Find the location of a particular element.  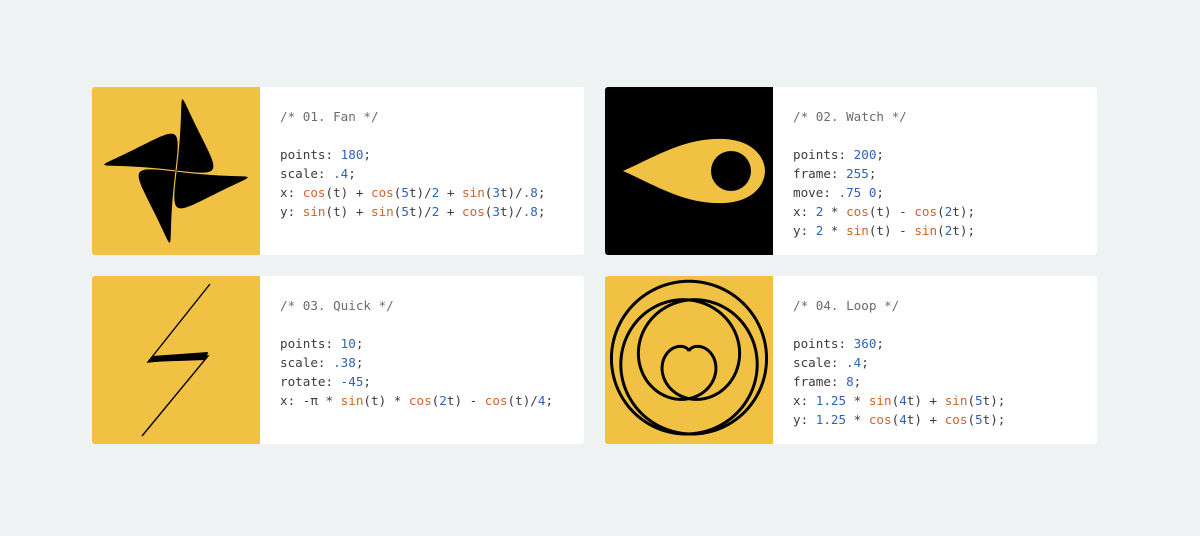

code-number: 1.25 is located at coordinates (831, 400).